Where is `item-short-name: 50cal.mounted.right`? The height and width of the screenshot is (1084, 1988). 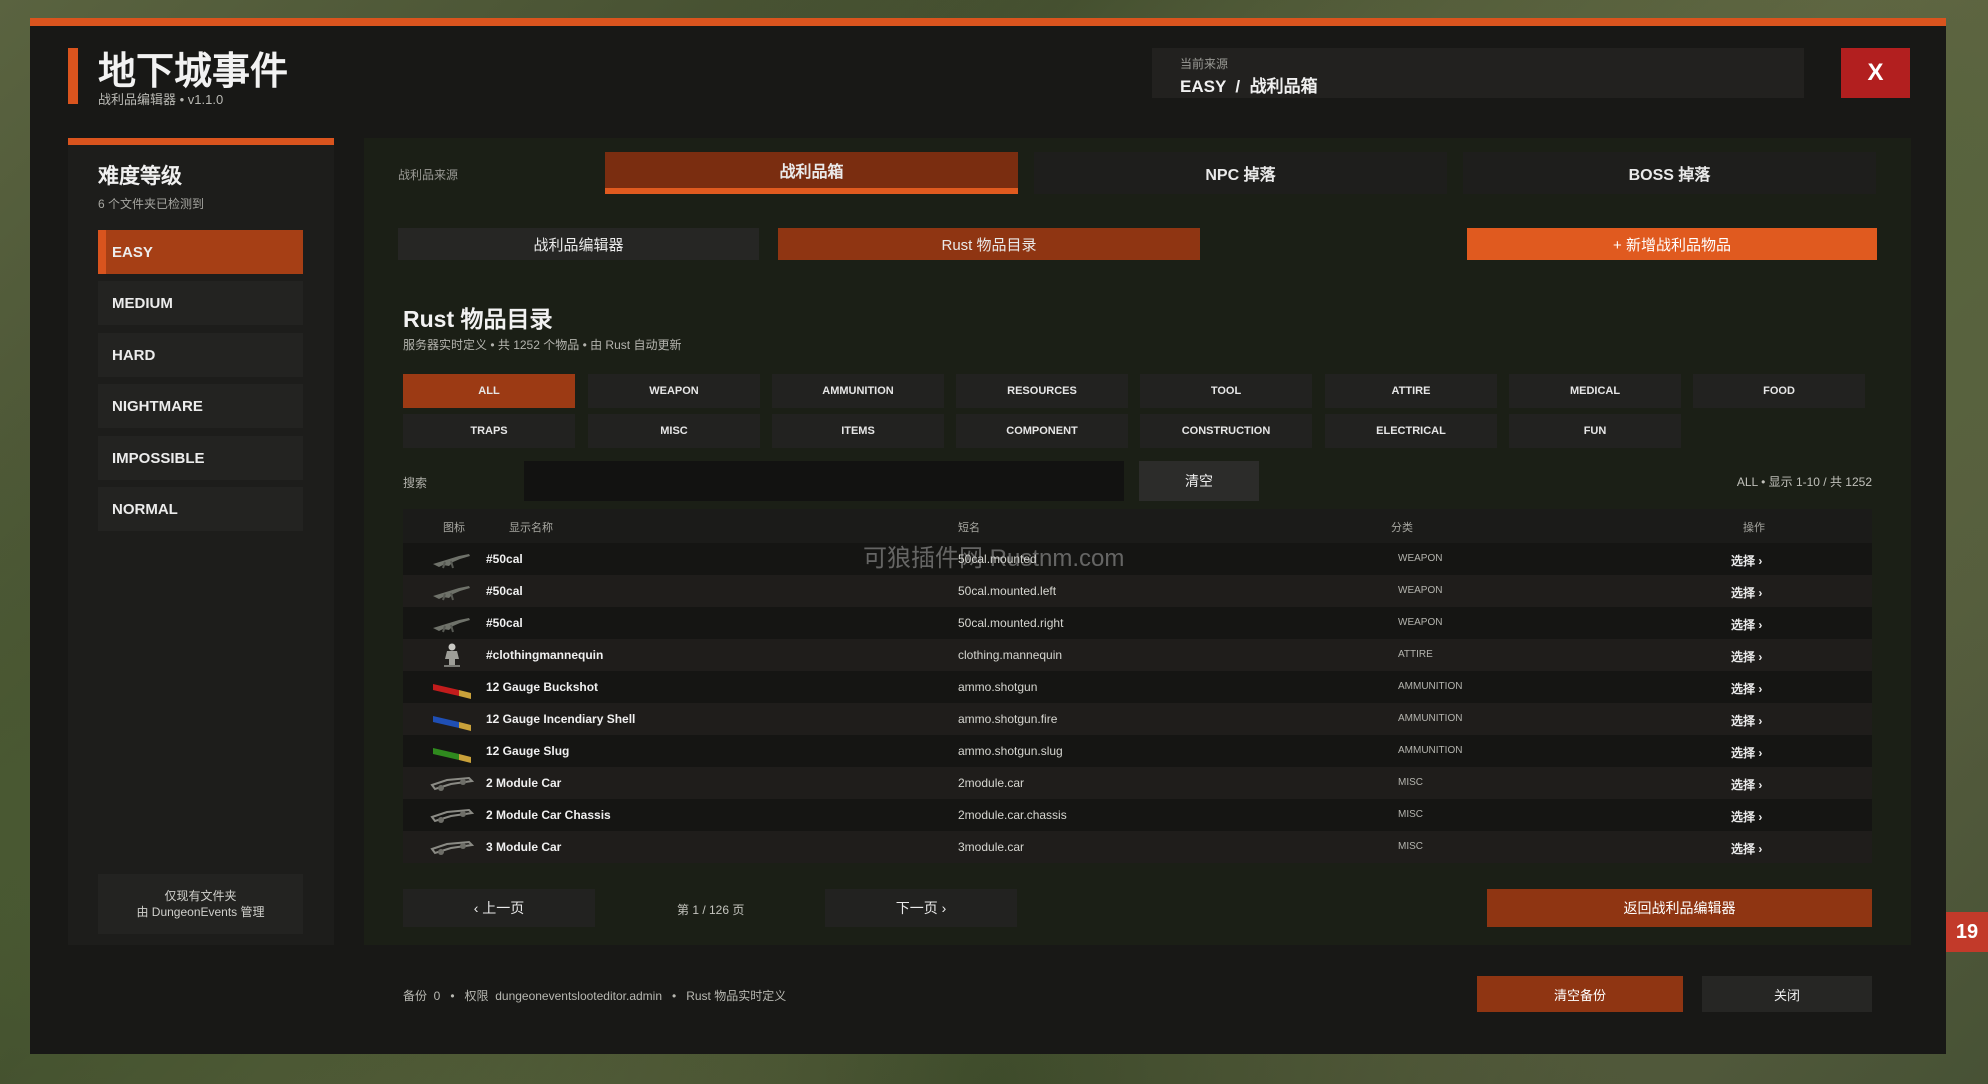 item-short-name: 50cal.mounted.right is located at coordinates (1011, 623).